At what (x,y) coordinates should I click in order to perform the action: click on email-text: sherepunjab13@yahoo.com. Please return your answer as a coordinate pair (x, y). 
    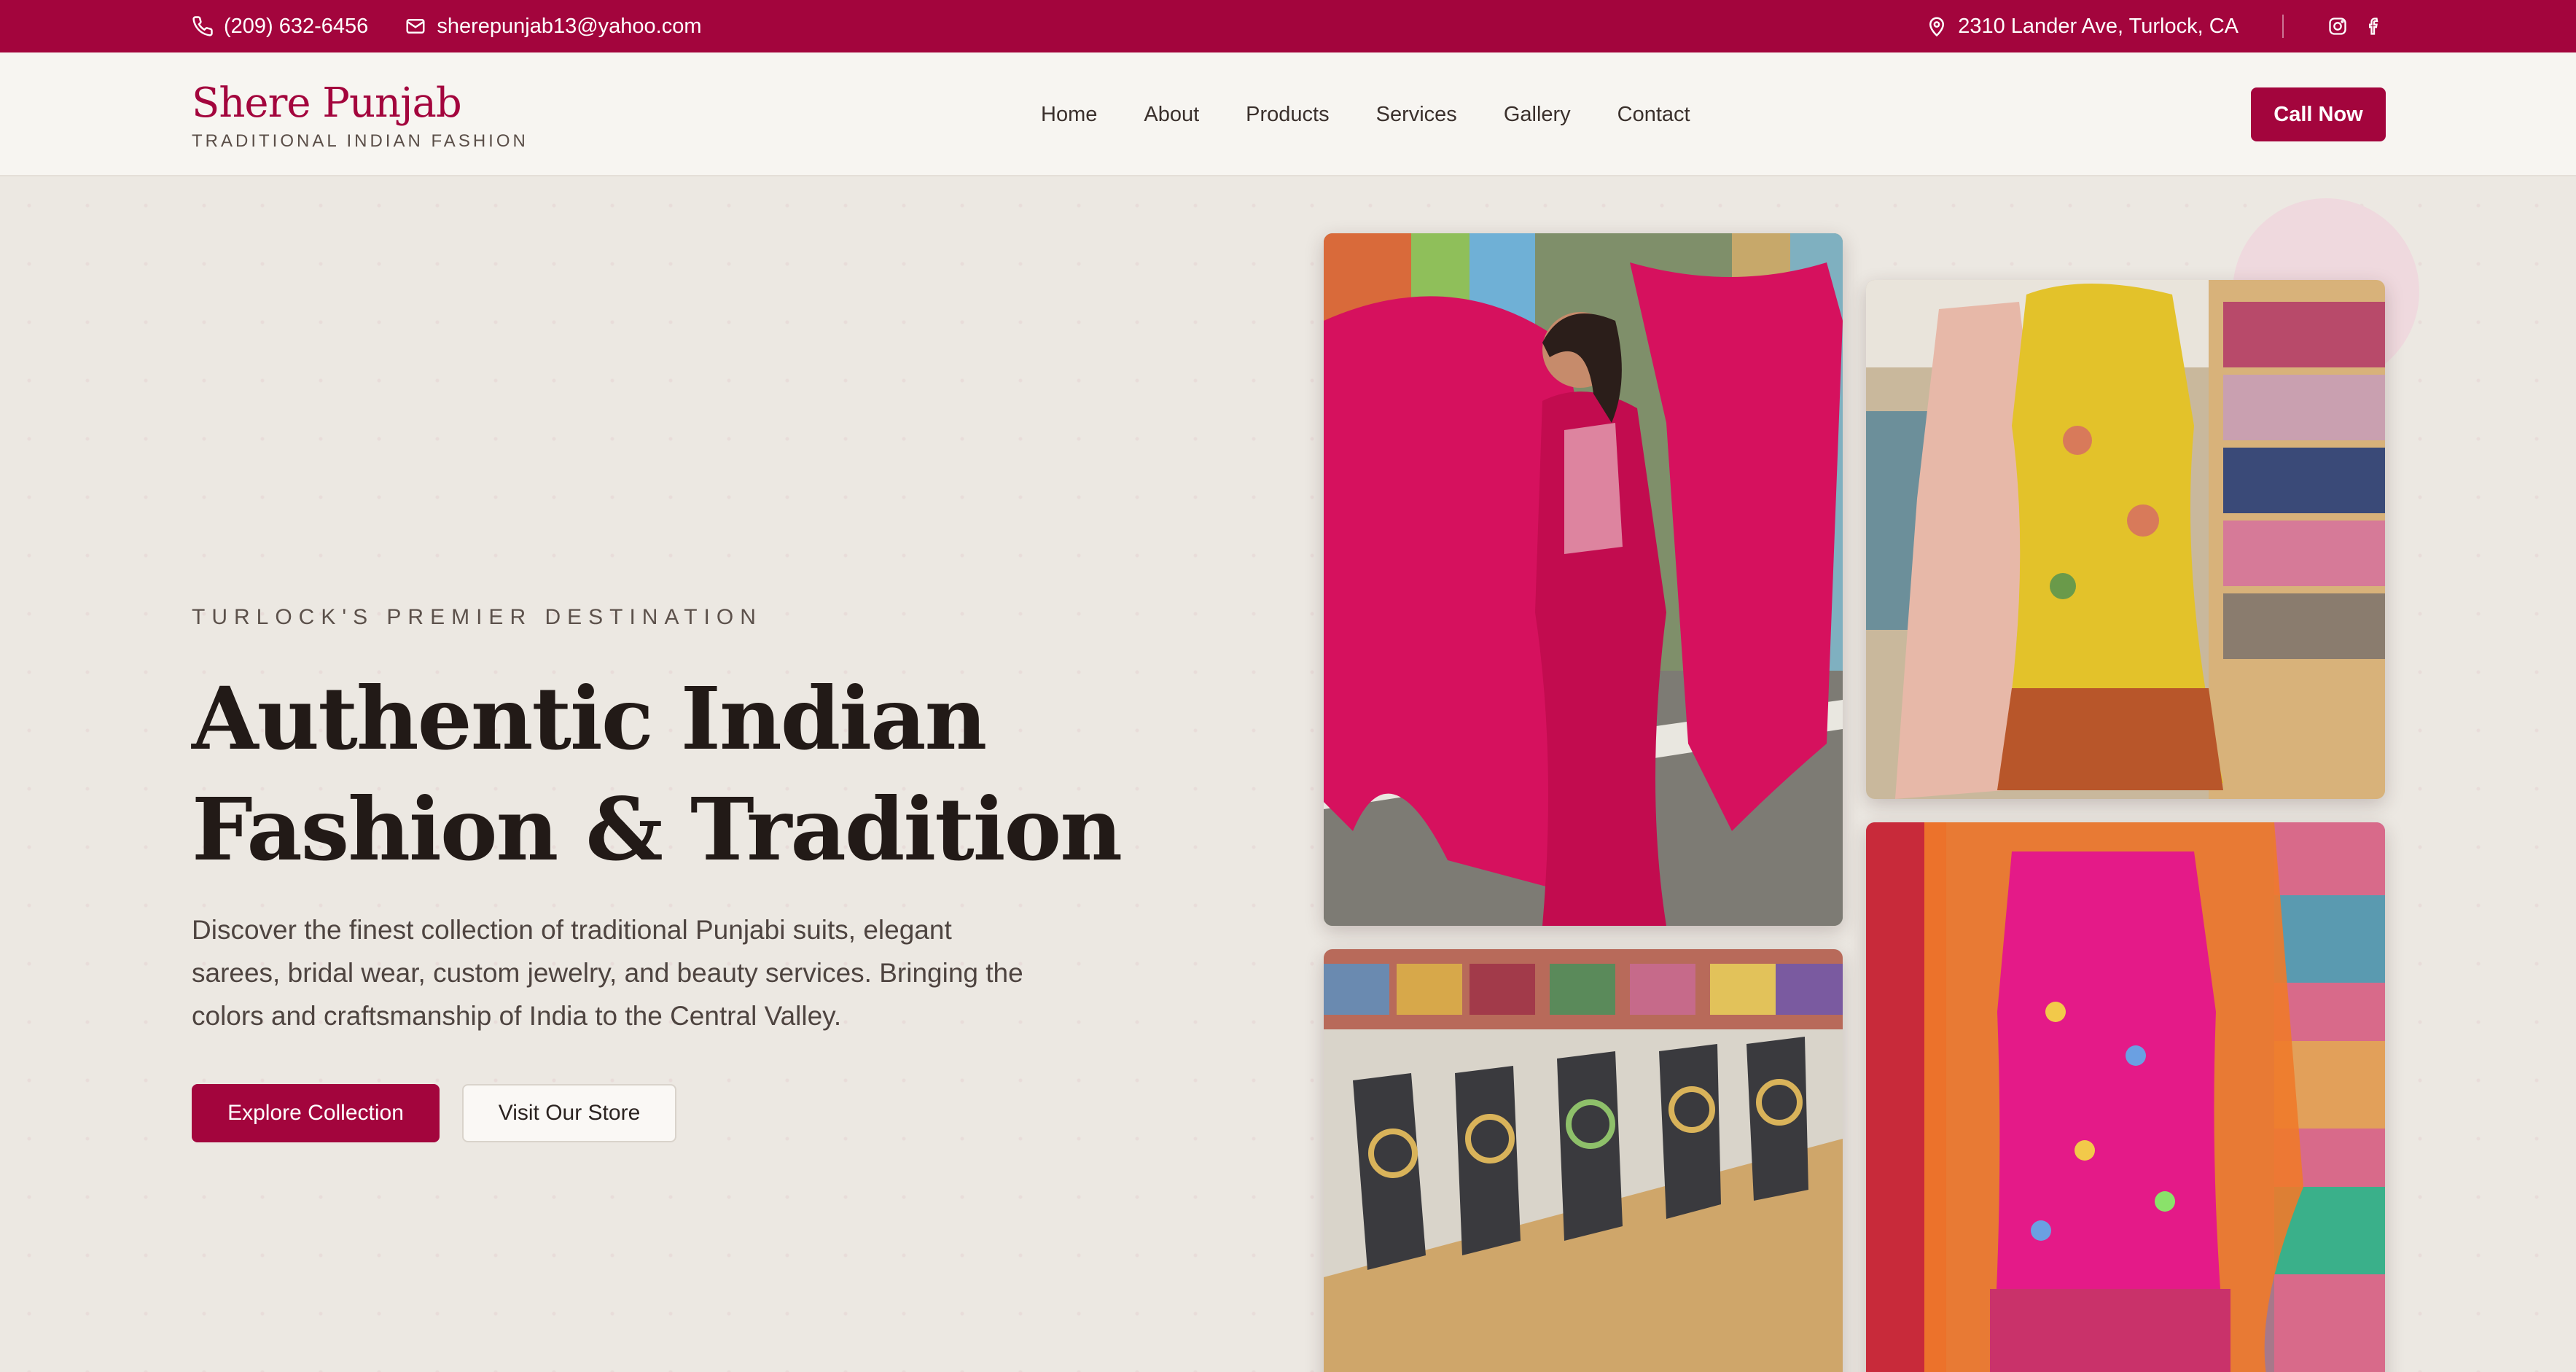
    Looking at the image, I should click on (569, 26).